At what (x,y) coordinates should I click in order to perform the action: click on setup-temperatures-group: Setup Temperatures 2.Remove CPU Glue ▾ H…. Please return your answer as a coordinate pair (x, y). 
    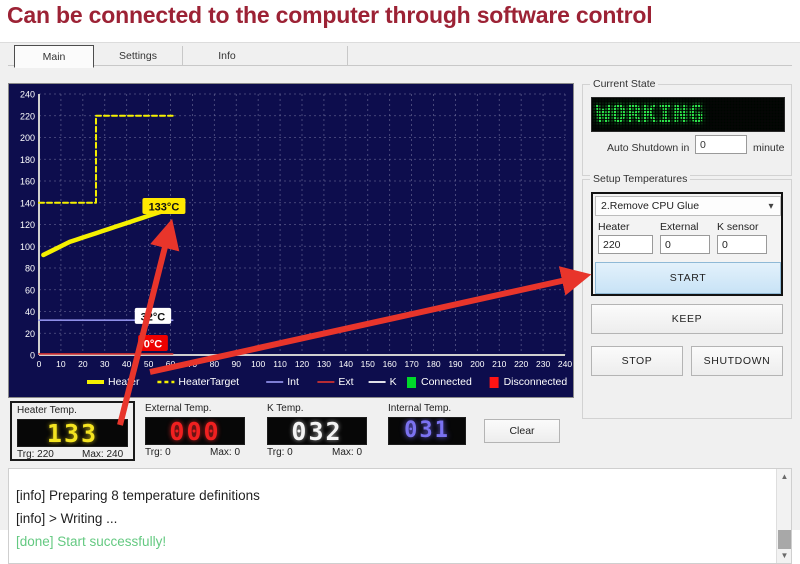
    Looking at the image, I should click on (687, 296).